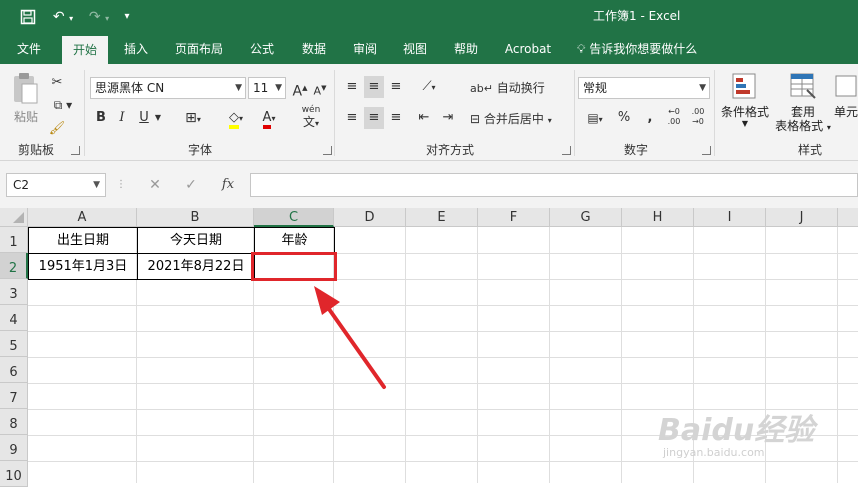 The width and height of the screenshot is (858, 493). What do you see at coordinates (29, 49) in the screenshot?
I see `tab-file: 文件` at bounding box center [29, 49].